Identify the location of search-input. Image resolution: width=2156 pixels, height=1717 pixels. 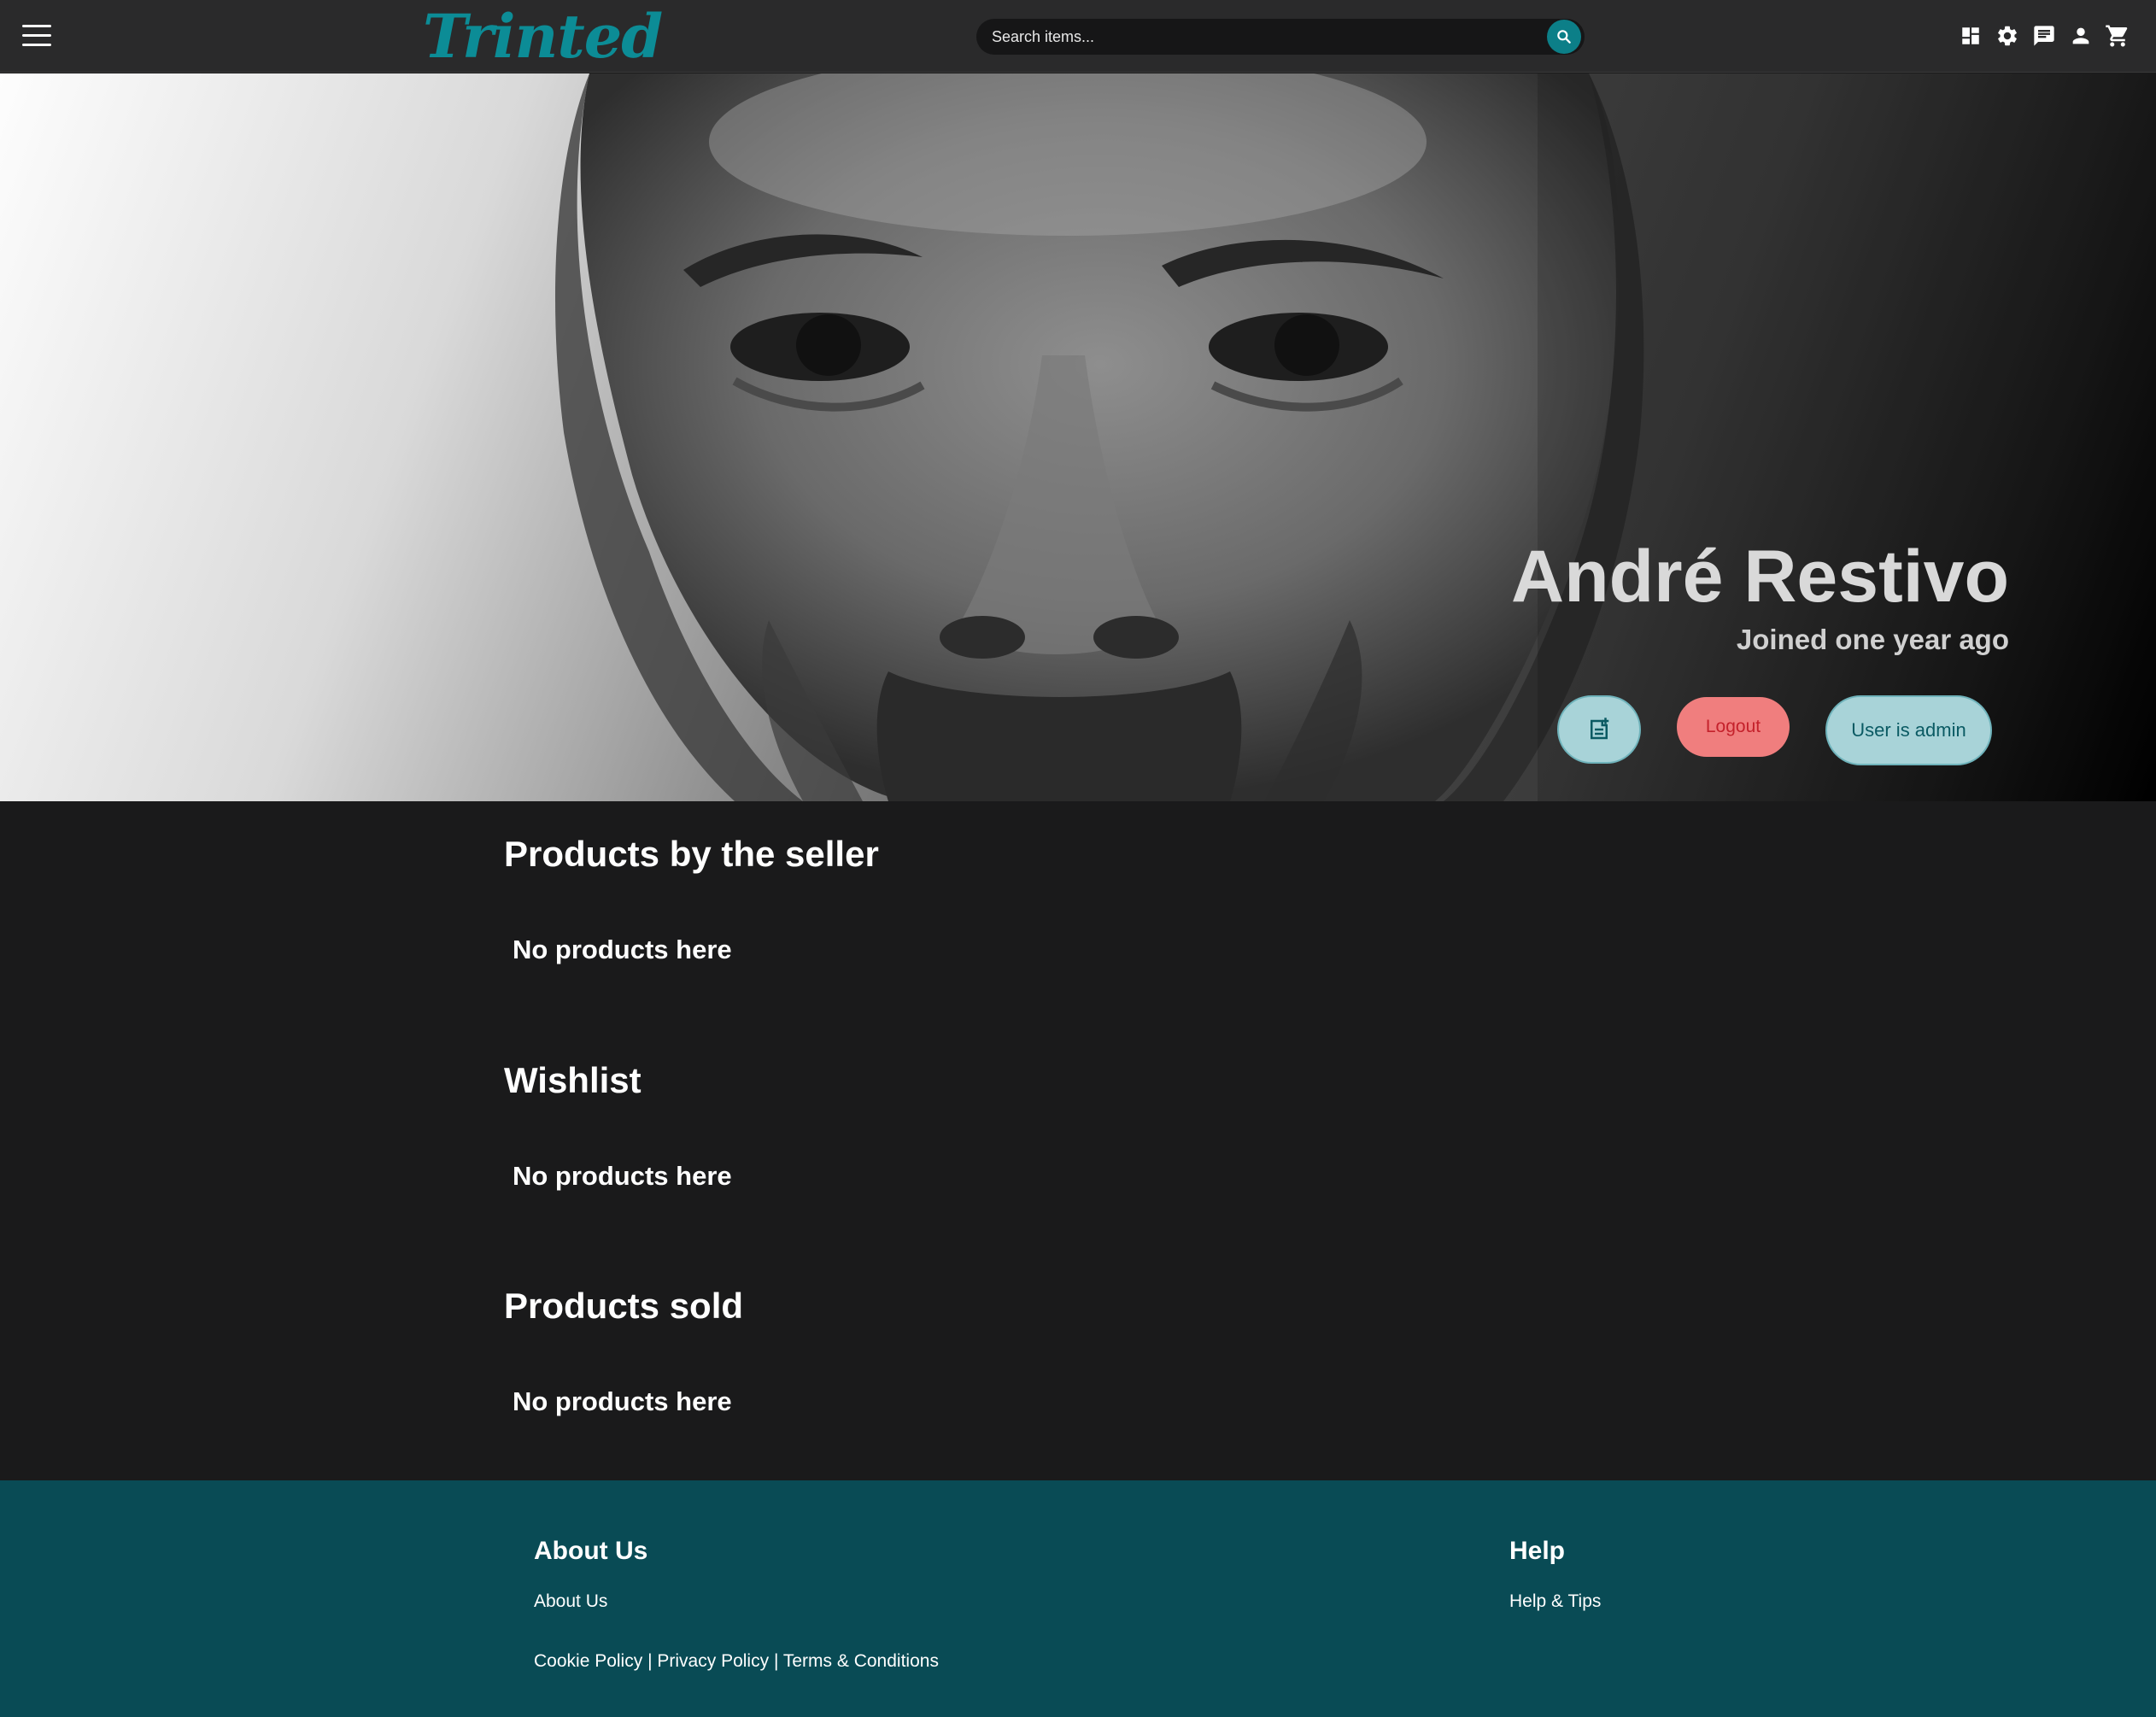
(1248, 37).